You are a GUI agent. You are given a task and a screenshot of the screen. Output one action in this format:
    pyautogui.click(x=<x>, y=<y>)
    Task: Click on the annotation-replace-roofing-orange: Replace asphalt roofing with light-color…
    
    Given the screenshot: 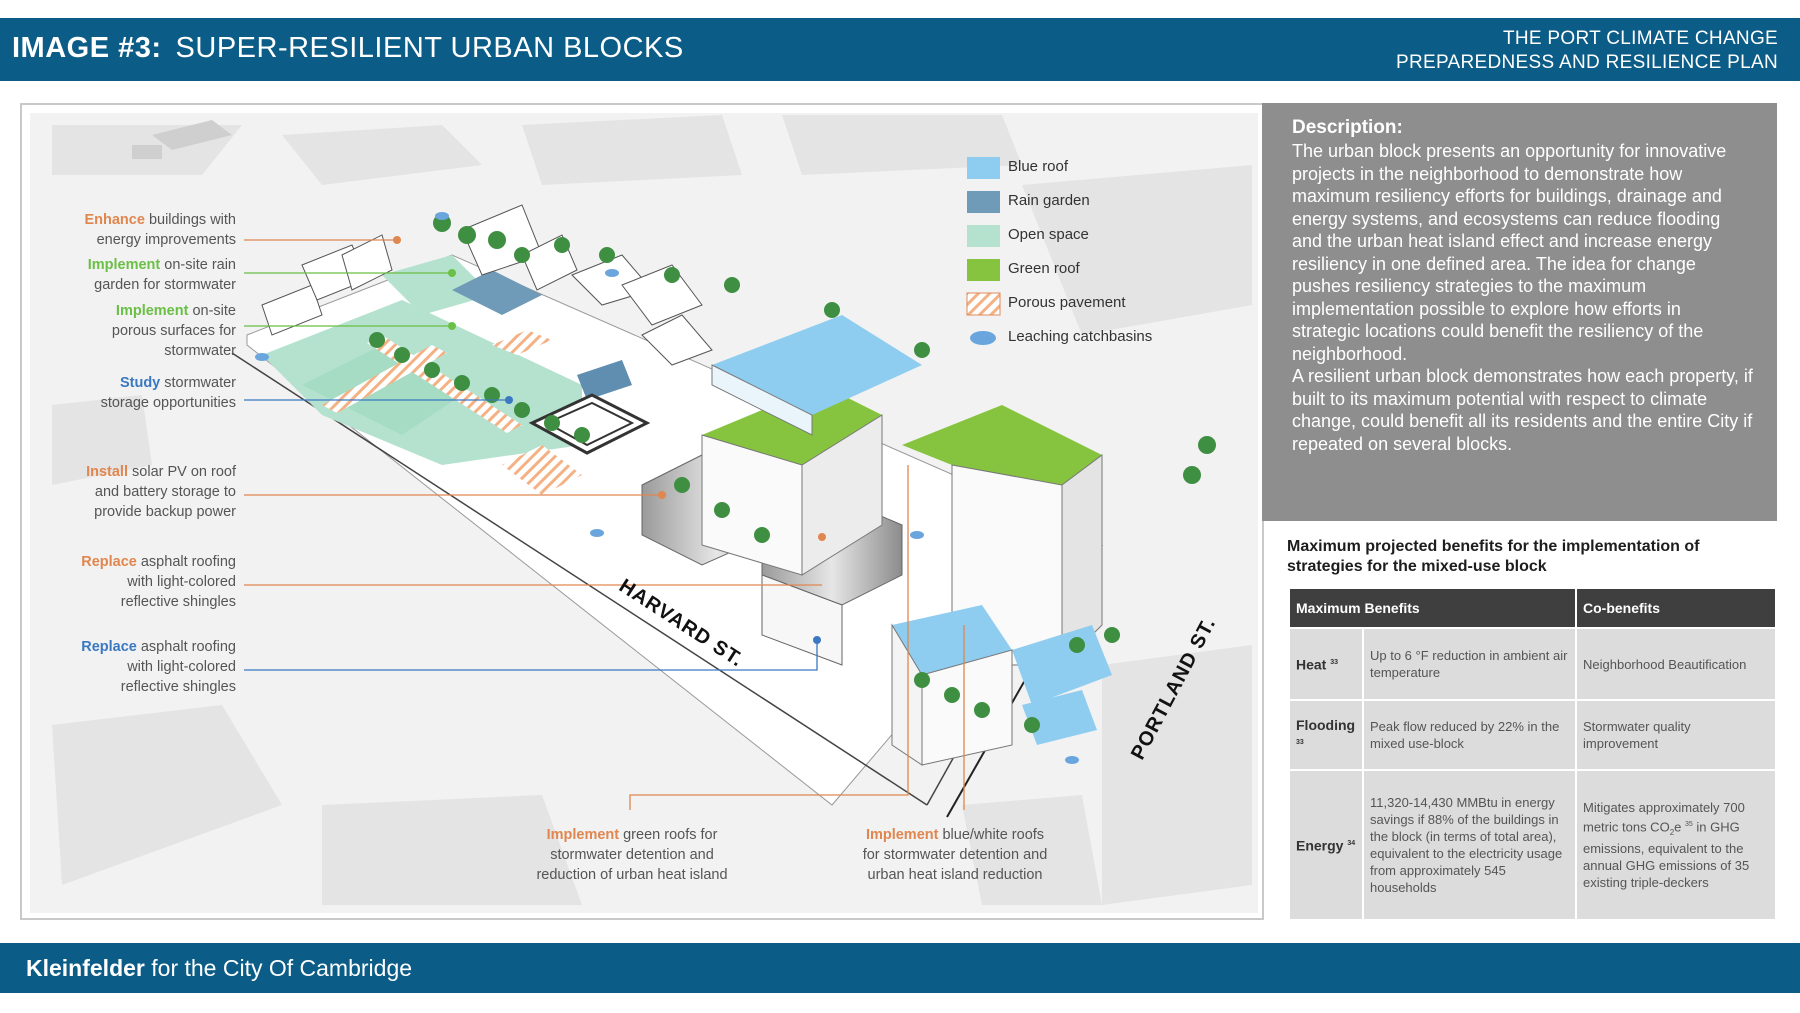 What is the action you would take?
    pyautogui.click(x=139, y=582)
    